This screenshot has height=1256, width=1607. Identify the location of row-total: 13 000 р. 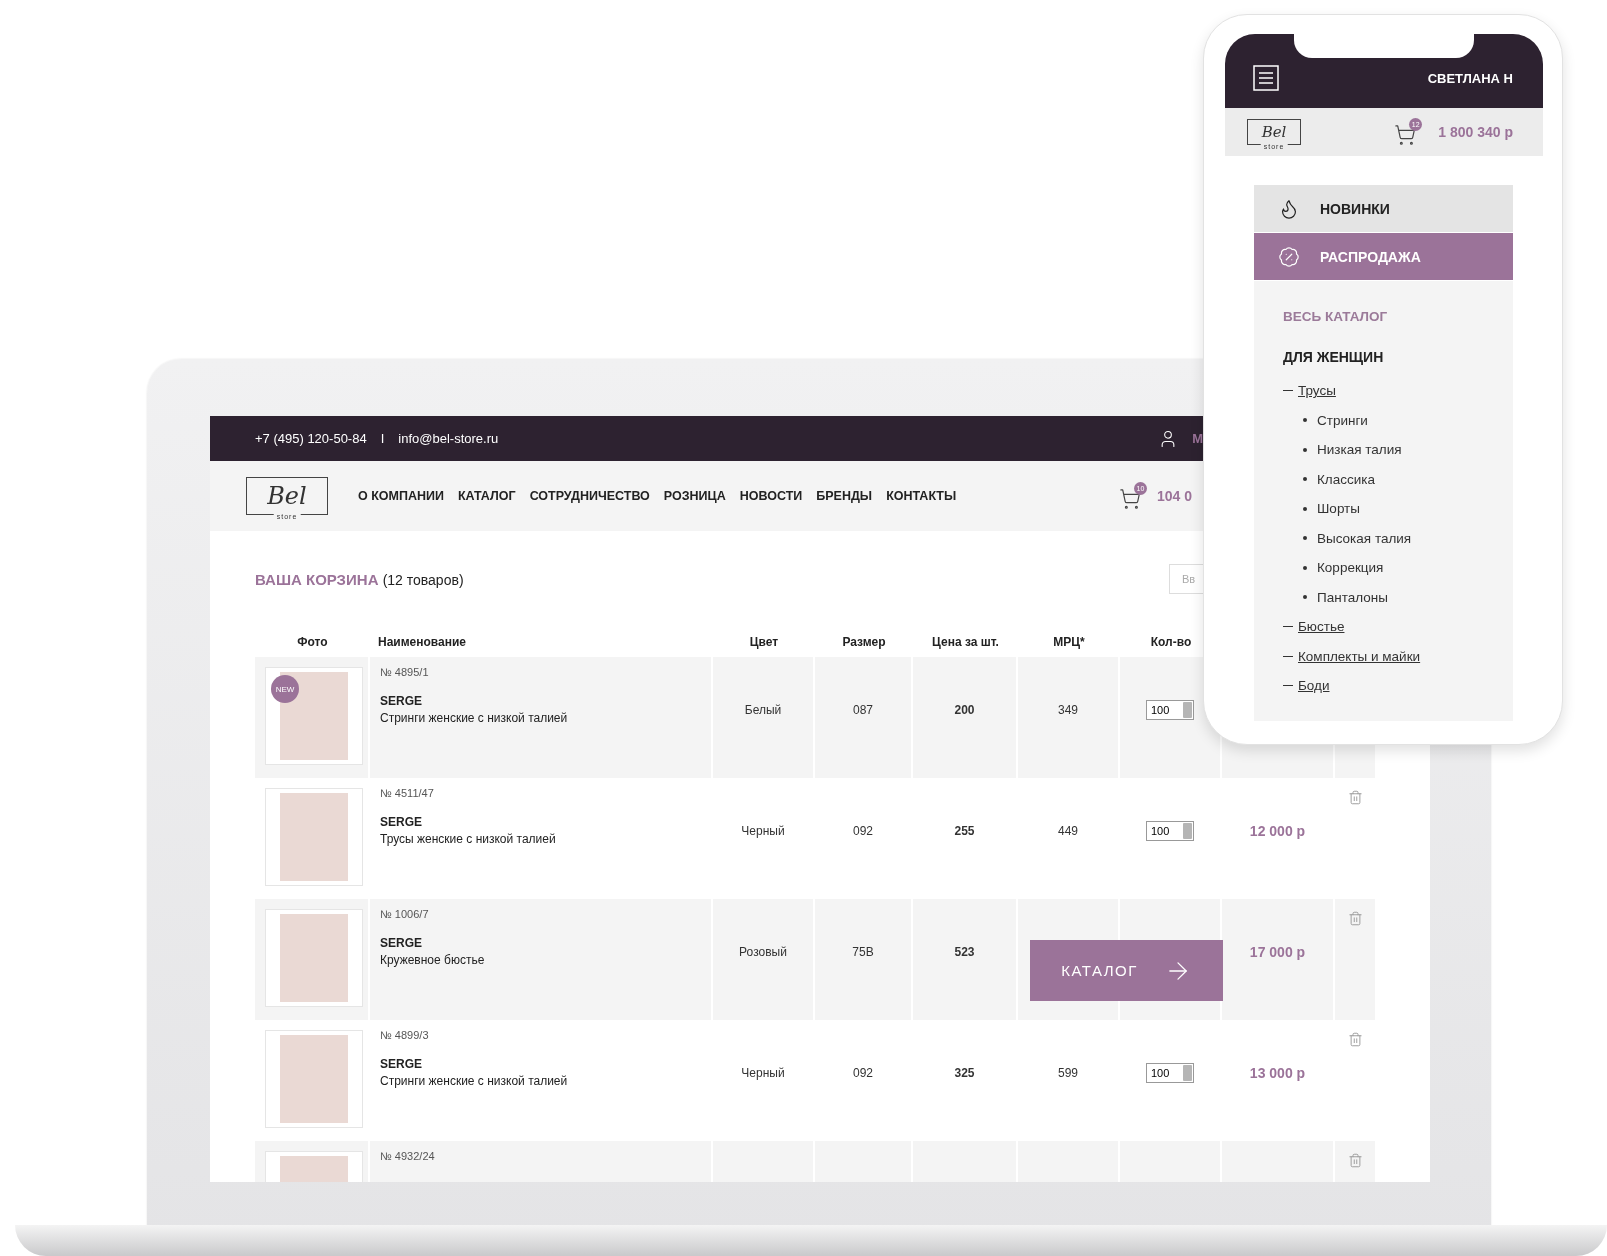
(1277, 1072).